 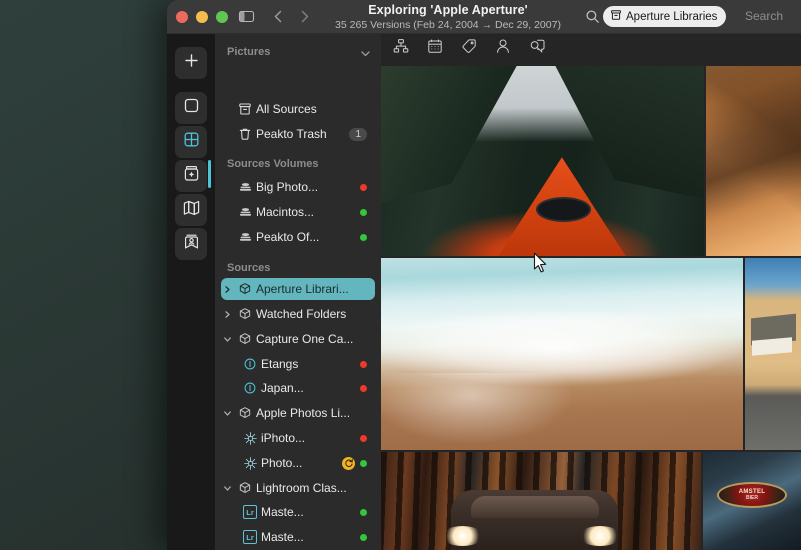 What do you see at coordinates (191, 176) in the screenshot?
I see `magic-box-button` at bounding box center [191, 176].